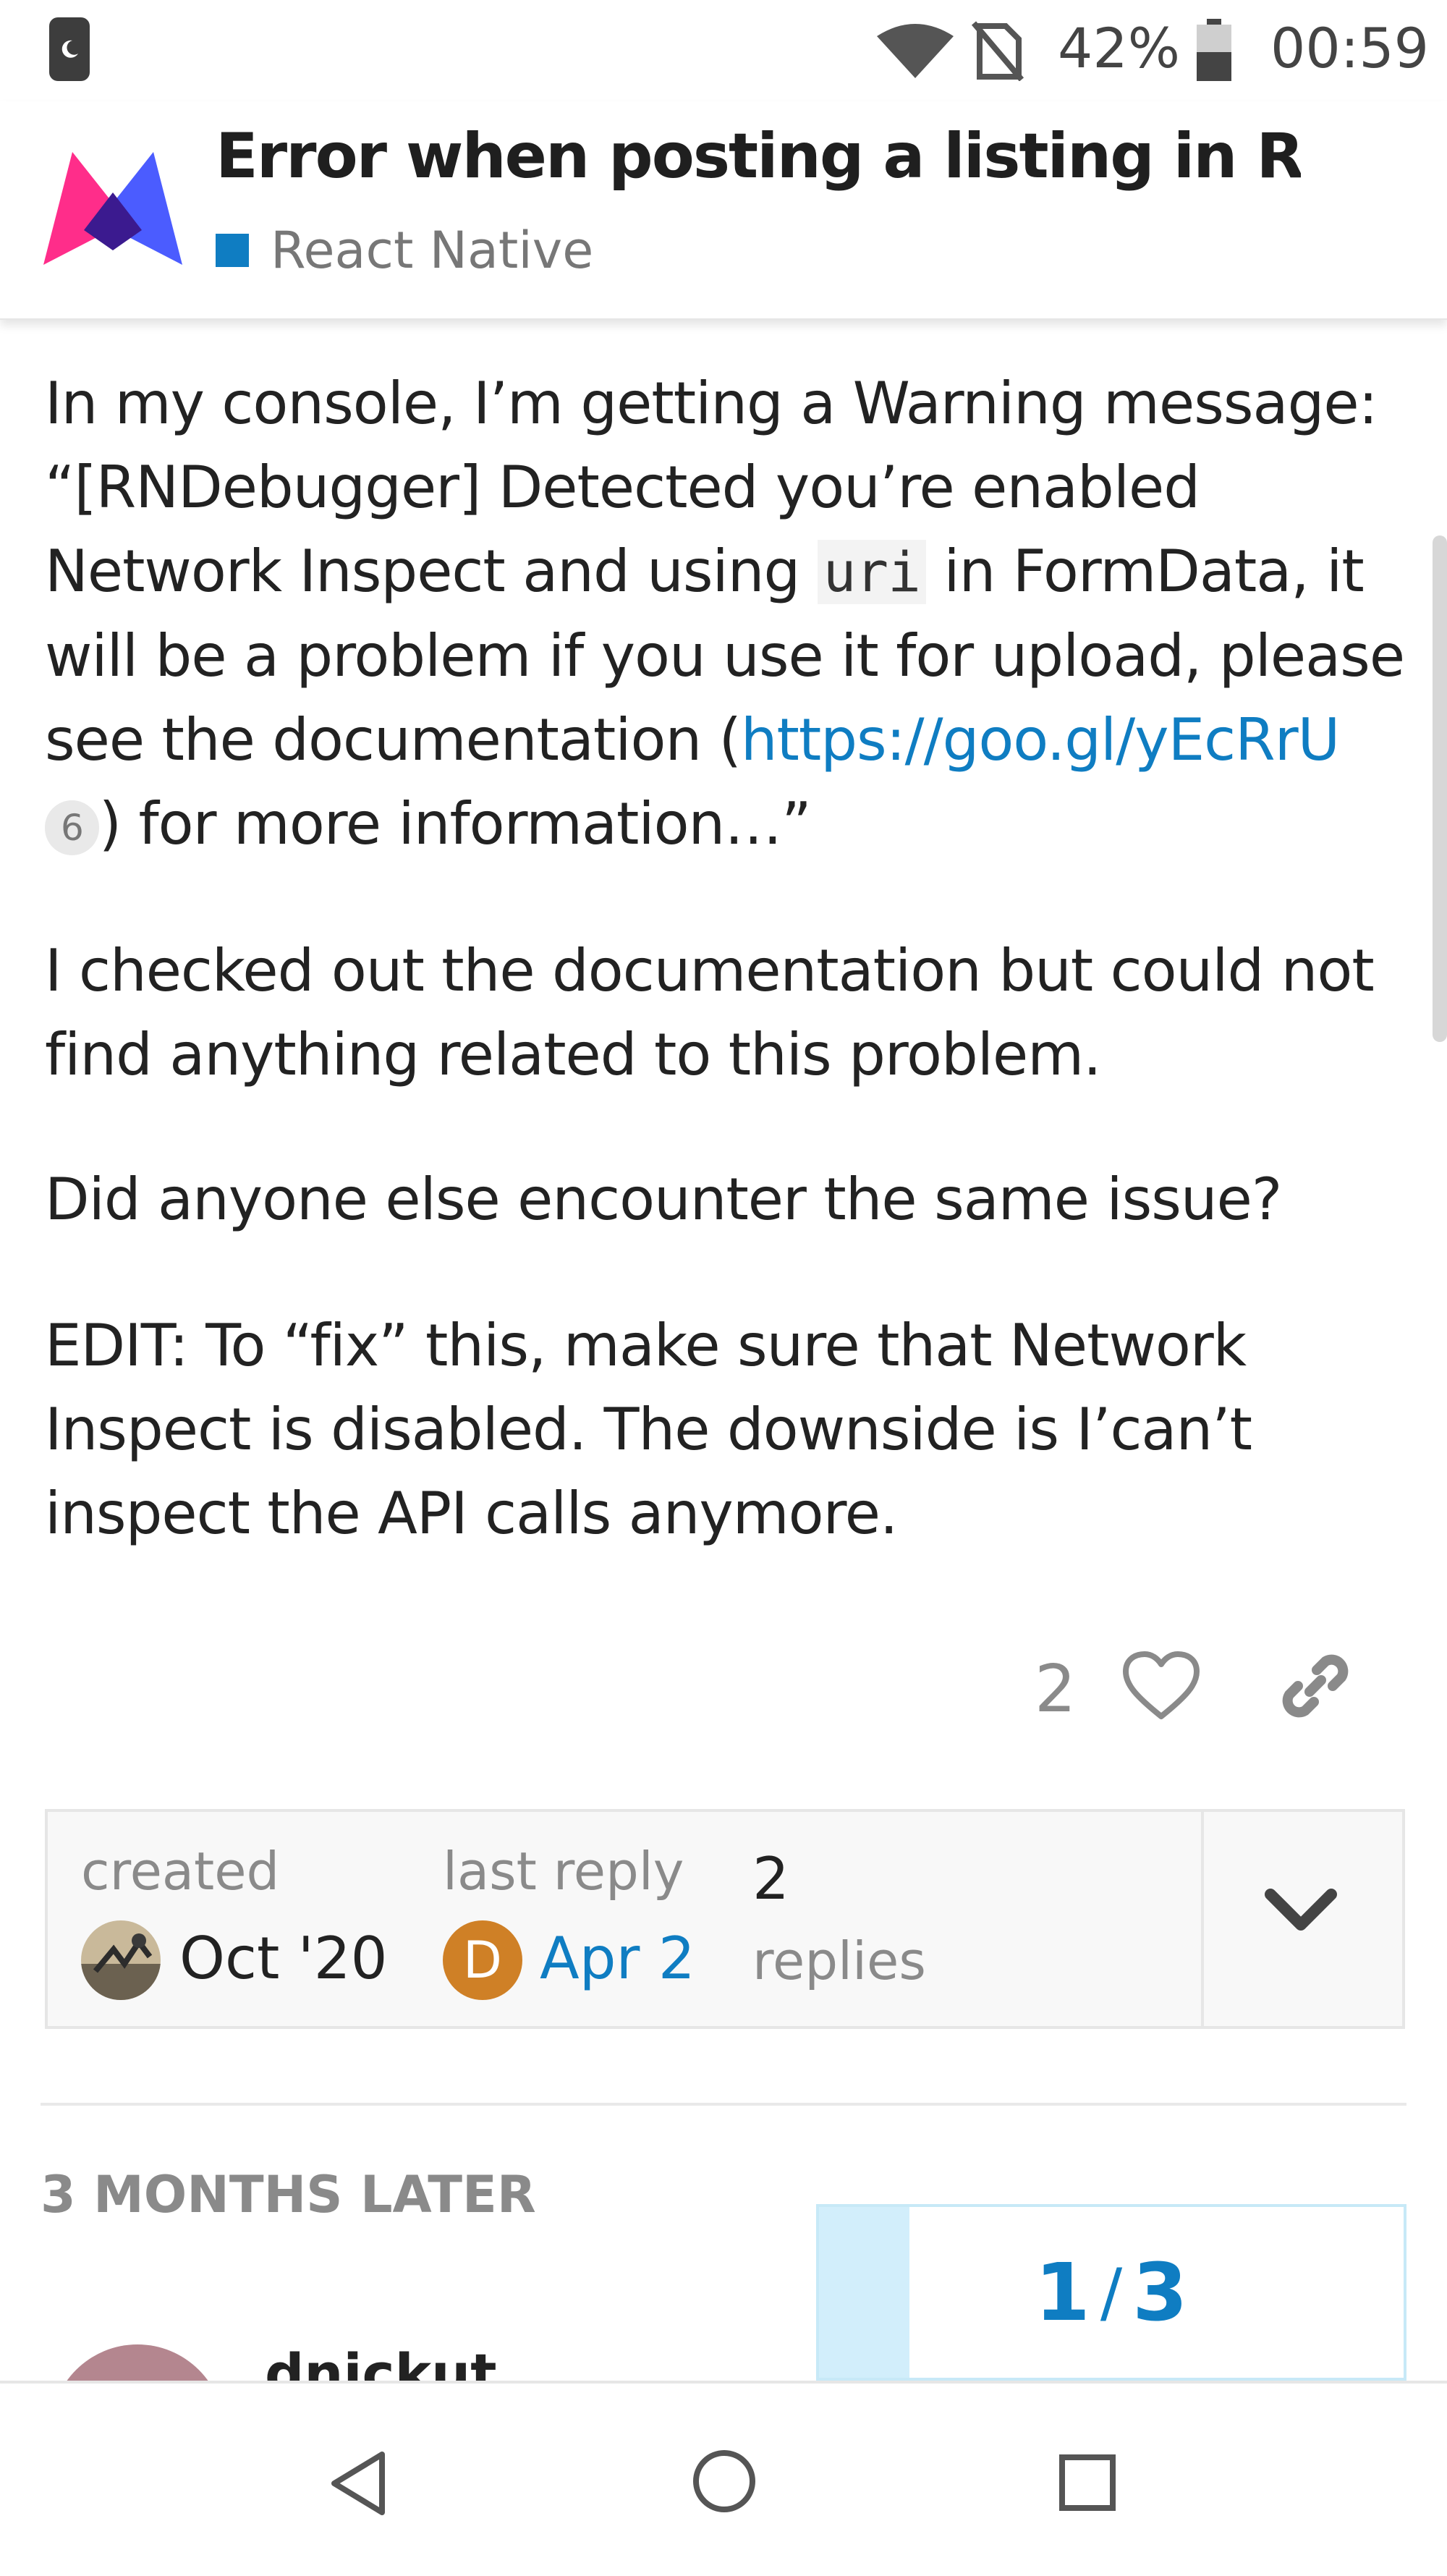  What do you see at coordinates (1350, 48) in the screenshot?
I see `clock: 00:59` at bounding box center [1350, 48].